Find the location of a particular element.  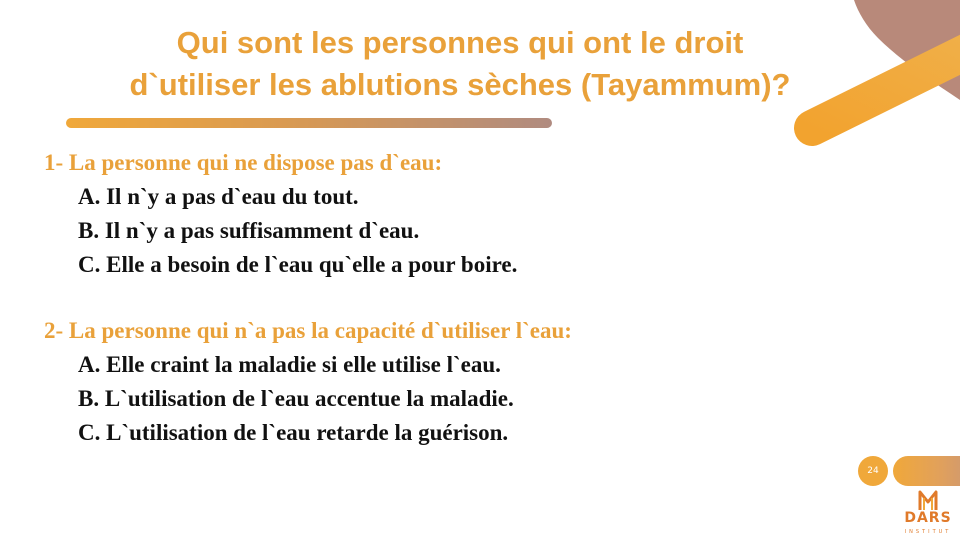

logo-subtitle: INSTITUT is located at coordinates (928, 532).